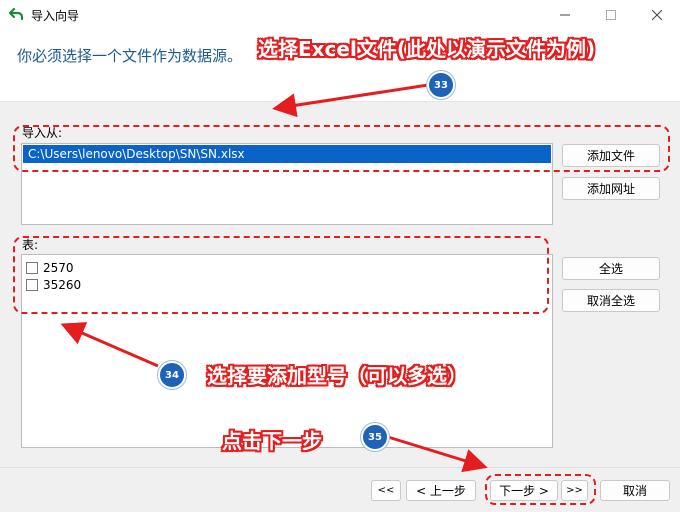 The width and height of the screenshot is (680, 512). Describe the element at coordinates (55, 16) in the screenshot. I see `window-title: 导入向导` at that location.